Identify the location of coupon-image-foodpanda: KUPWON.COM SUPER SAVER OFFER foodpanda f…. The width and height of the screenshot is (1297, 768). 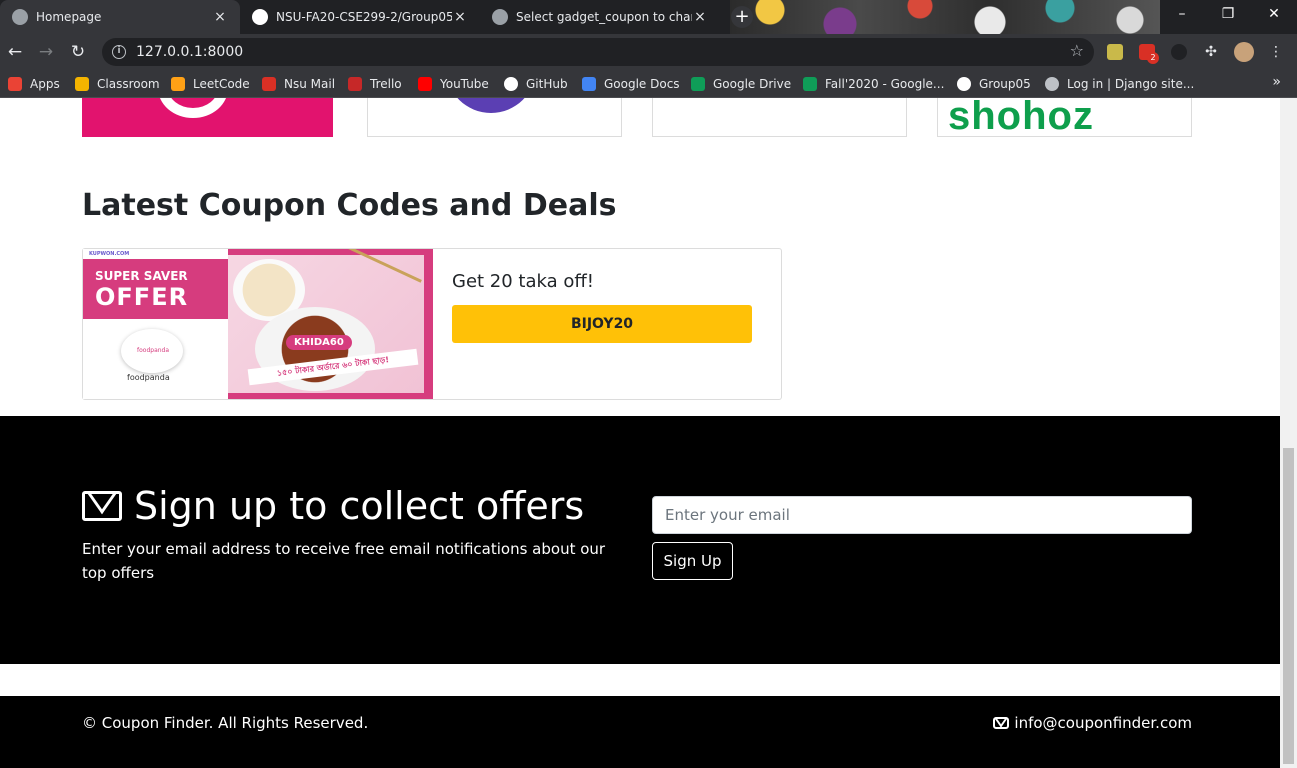
(258, 324).